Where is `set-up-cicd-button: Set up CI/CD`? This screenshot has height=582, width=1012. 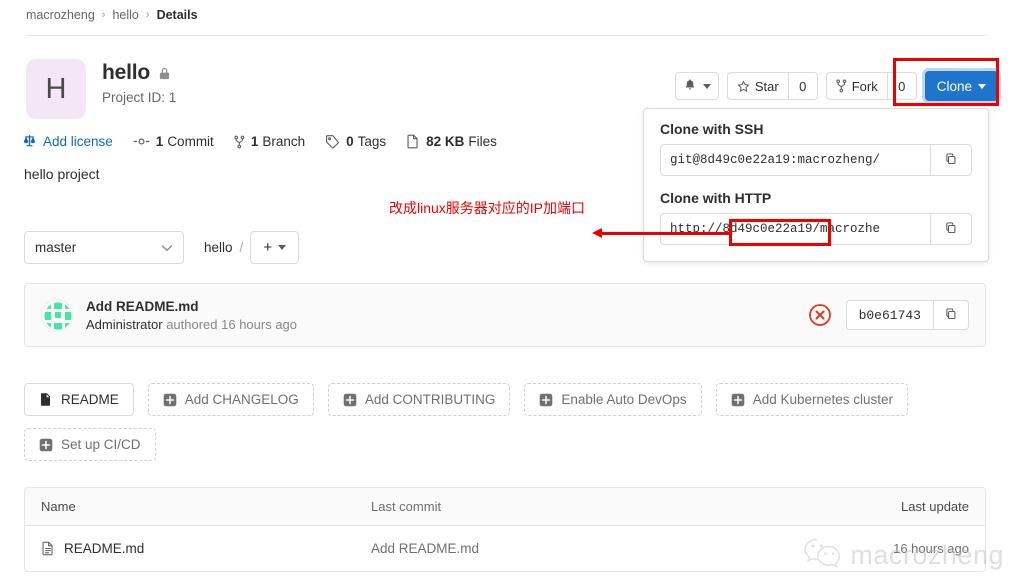 set-up-cicd-button: Set up CI/CD is located at coordinates (90, 444).